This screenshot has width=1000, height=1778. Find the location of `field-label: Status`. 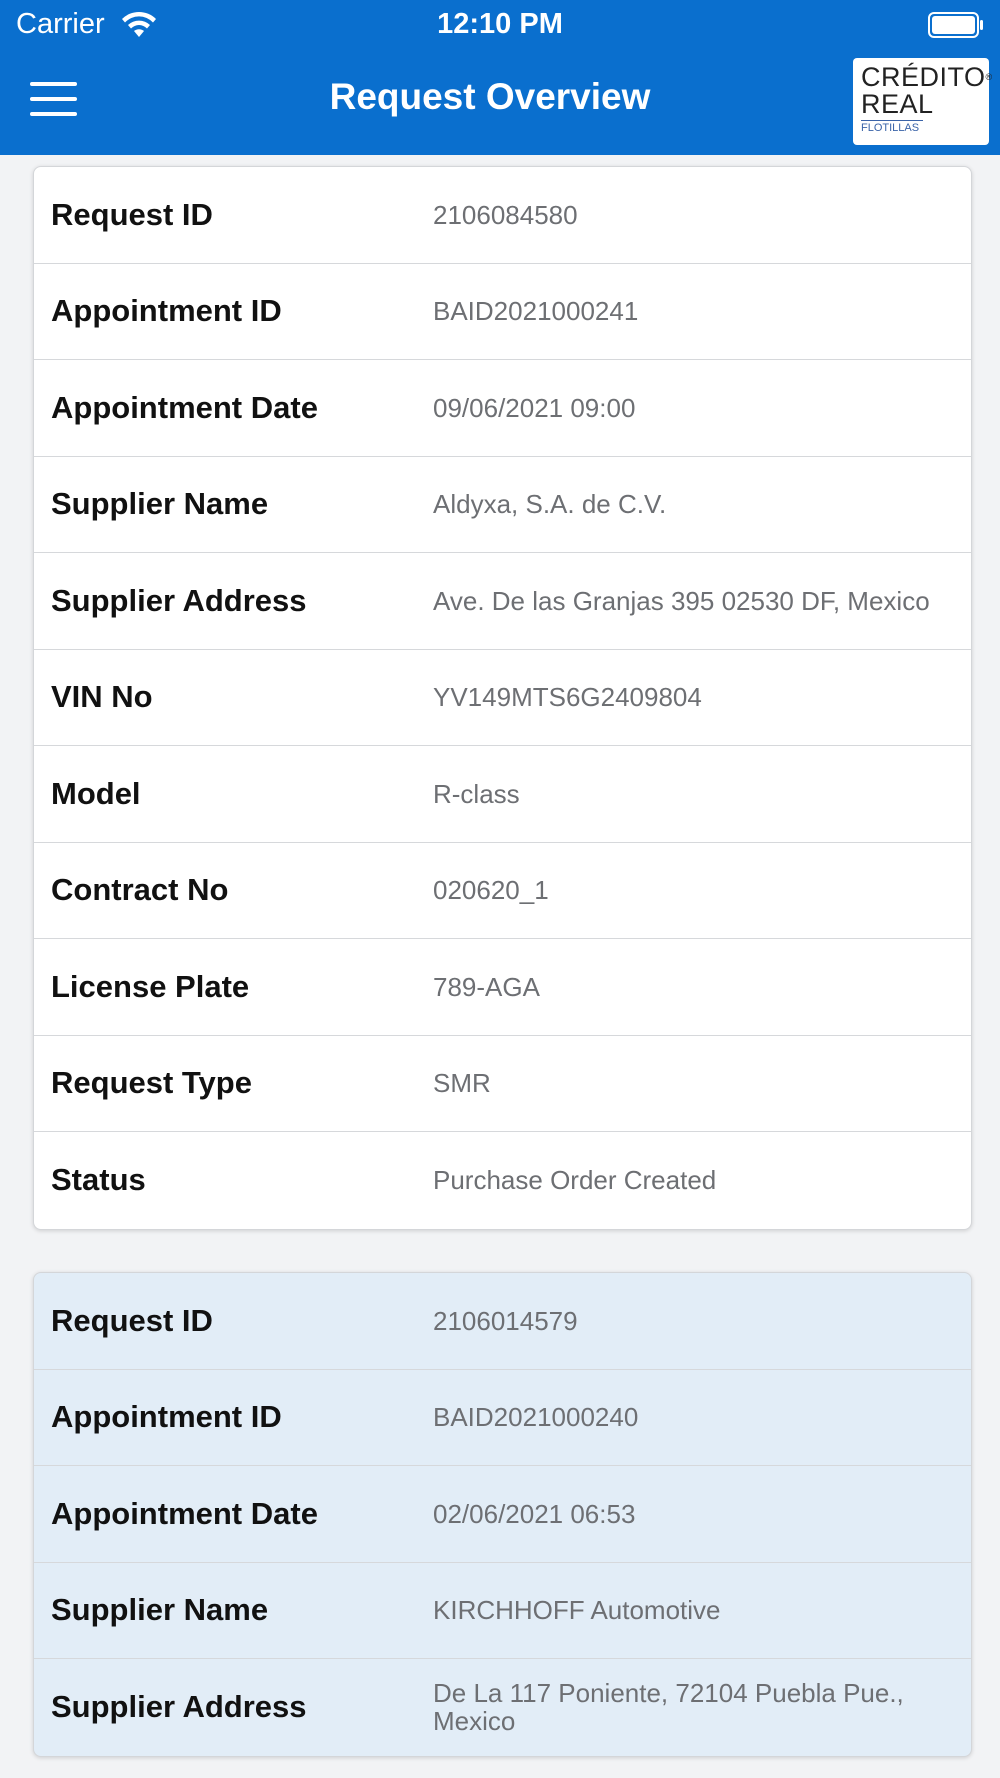

field-label: Status is located at coordinates (98, 1180).